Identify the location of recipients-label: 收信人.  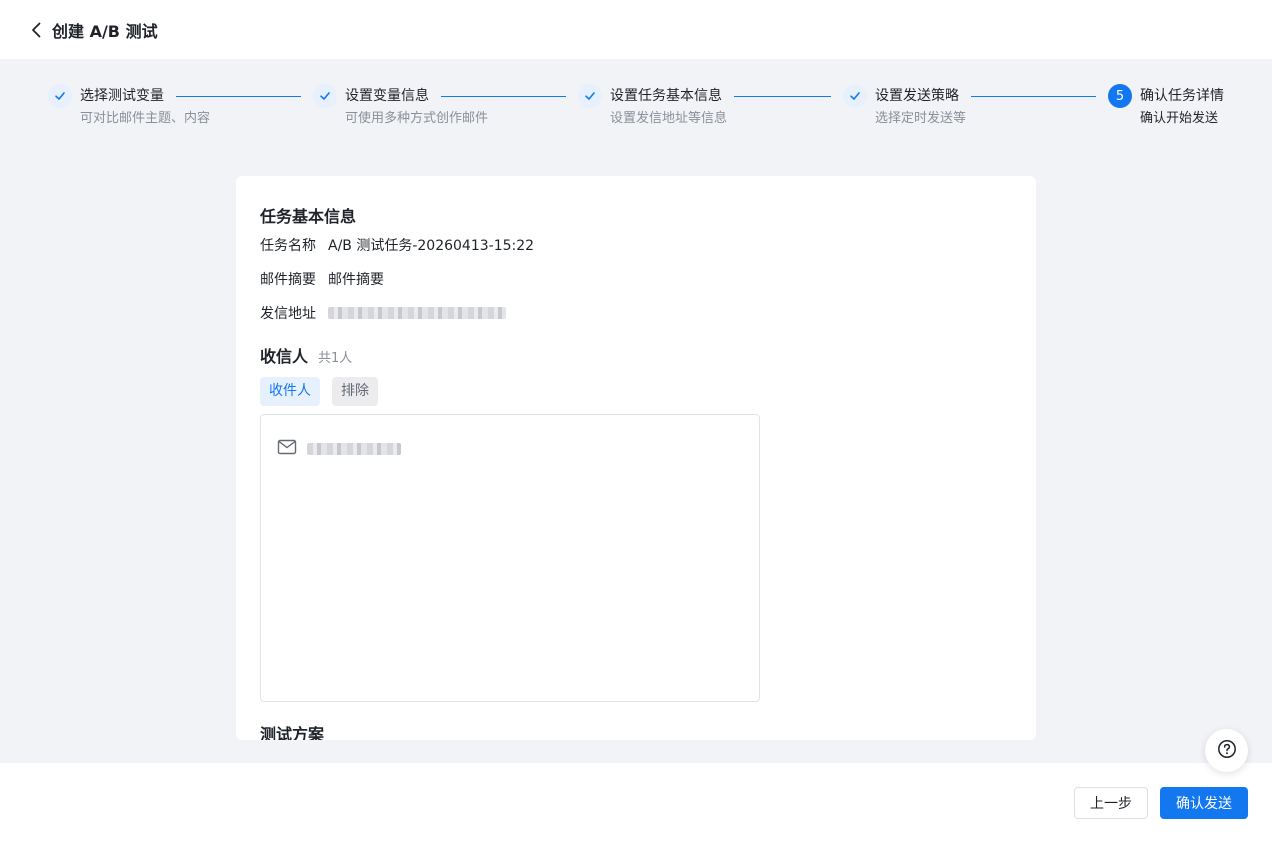
(284, 356).